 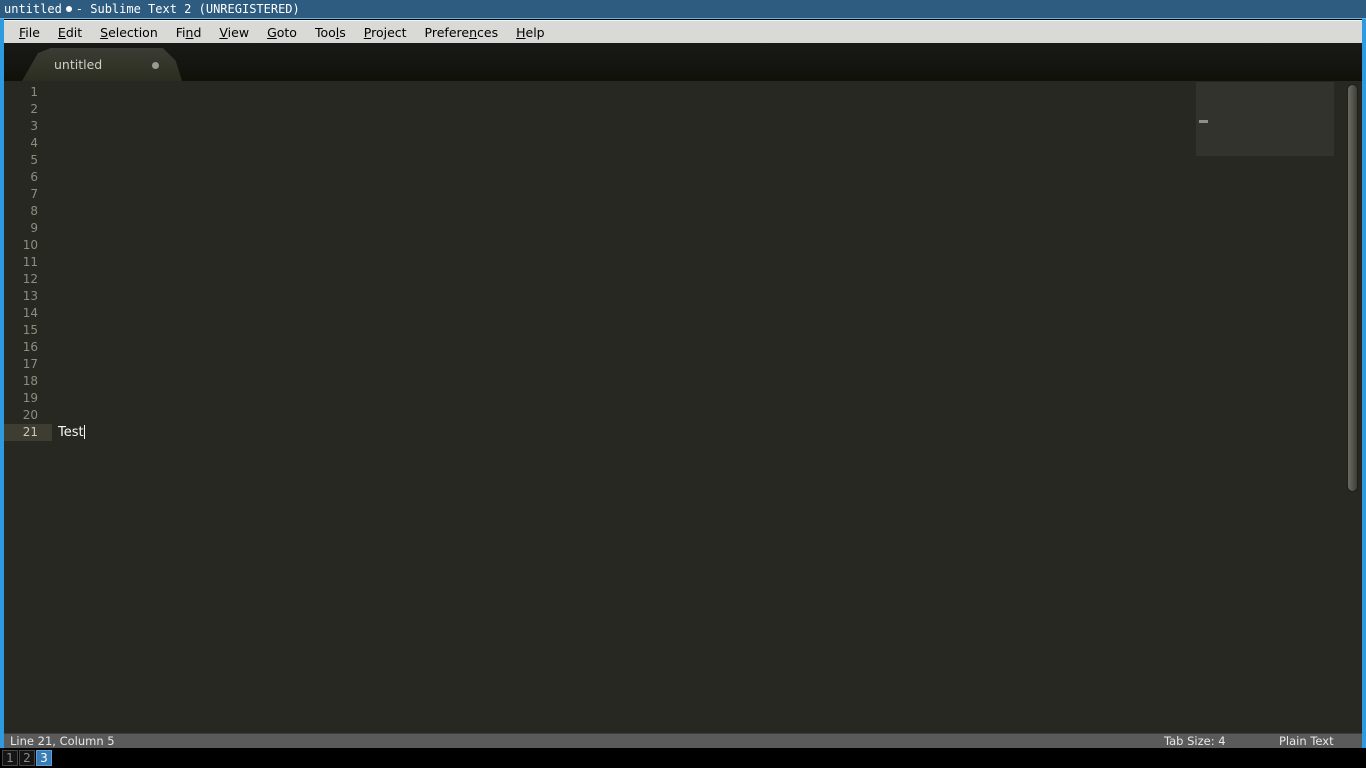 What do you see at coordinates (1364, 383) in the screenshot?
I see `window-border-right` at bounding box center [1364, 383].